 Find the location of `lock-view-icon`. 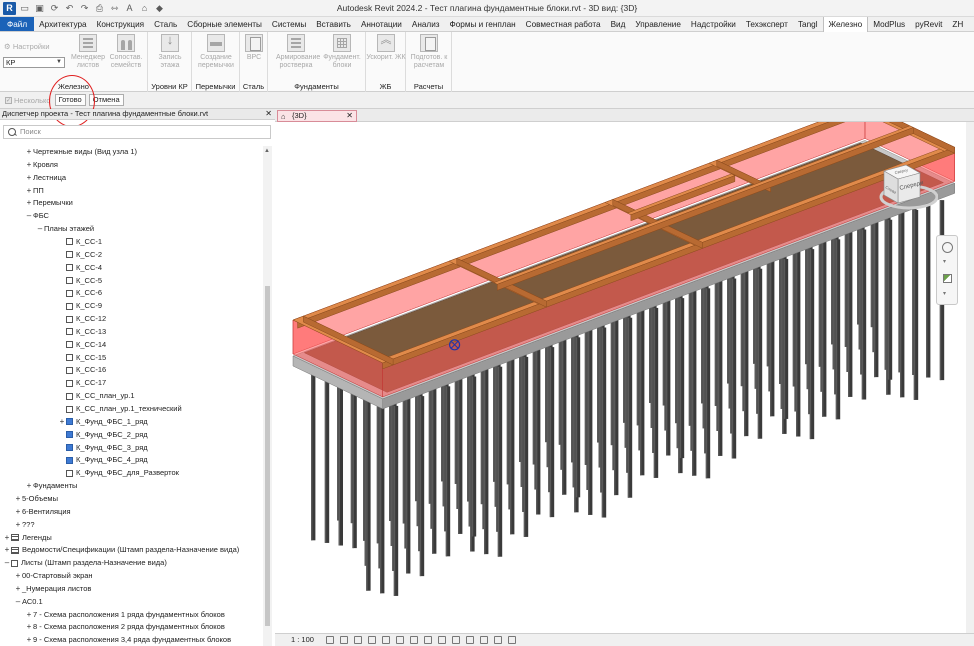

lock-view-icon is located at coordinates (427, 640).